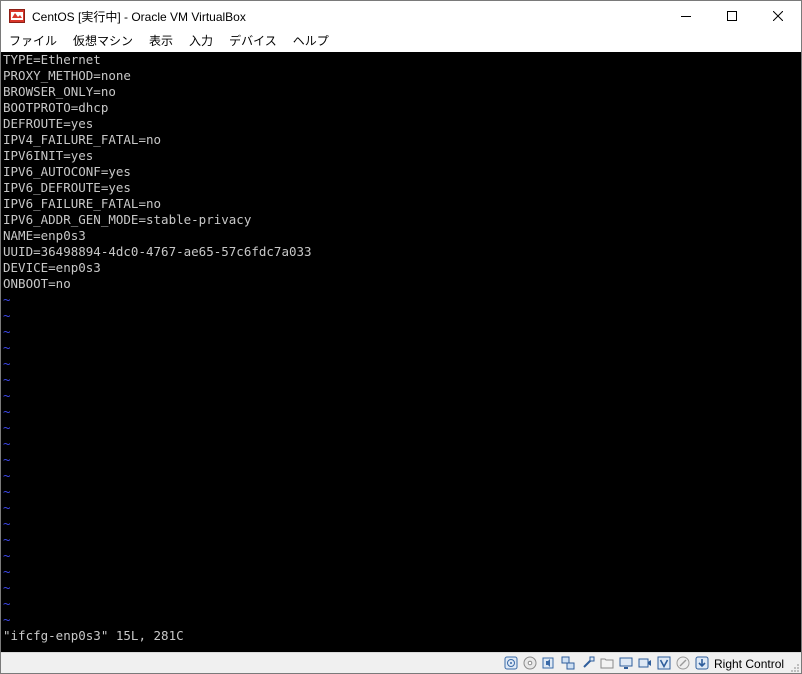 This screenshot has height=674, width=802. I want to click on terminal-line: BOOTPROTO=dhcp, so click(56, 107).